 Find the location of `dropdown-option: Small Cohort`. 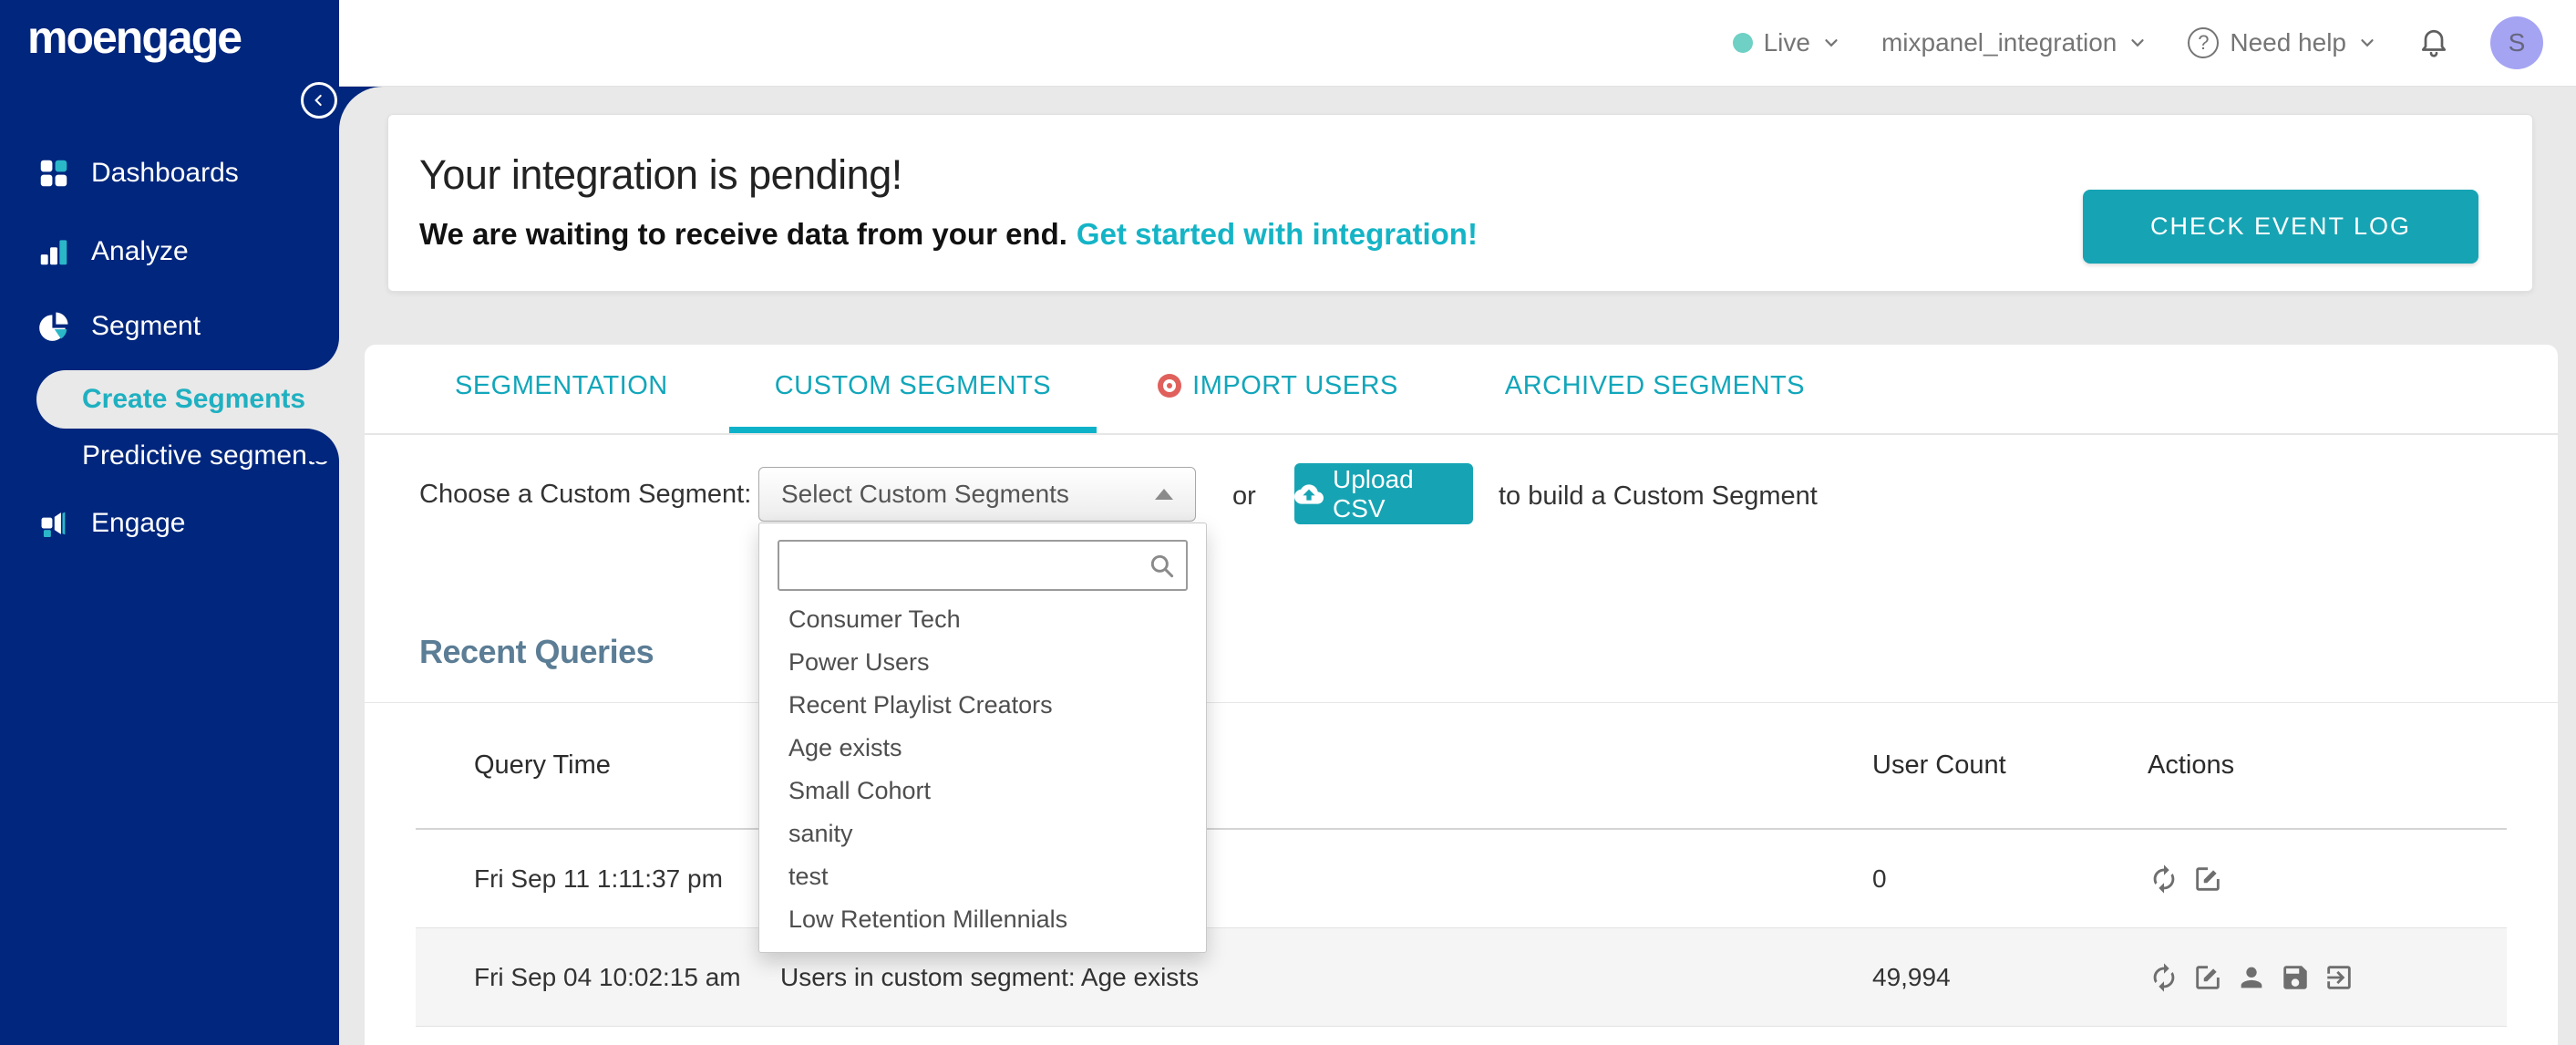

dropdown-option: Small Cohort is located at coordinates (982, 791).